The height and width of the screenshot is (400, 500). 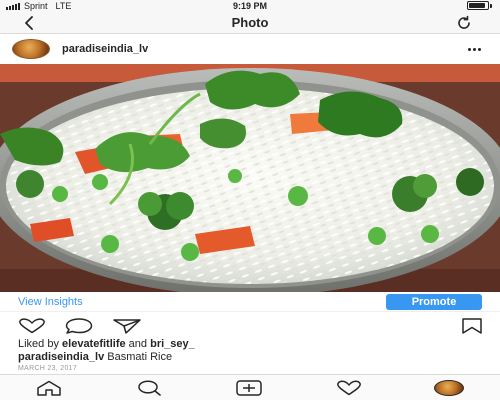 I want to click on promote-button: Promote, so click(x=434, y=302).